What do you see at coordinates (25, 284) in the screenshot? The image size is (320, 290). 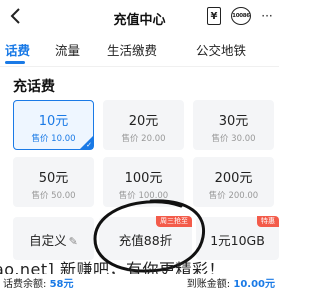 I see `balance-label: 话费余额:` at bounding box center [25, 284].